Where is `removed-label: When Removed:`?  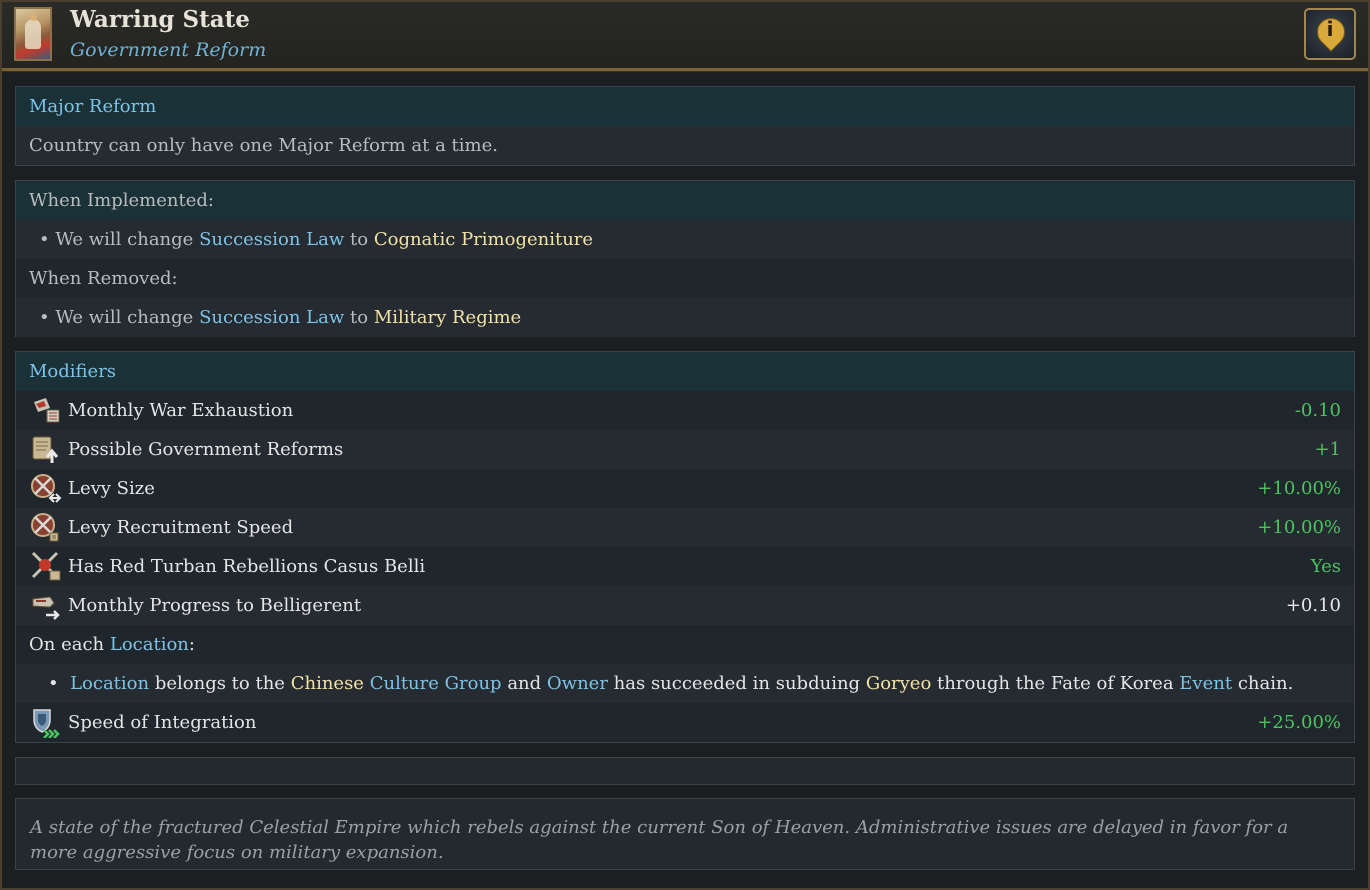
removed-label: When Removed: is located at coordinates (103, 278).